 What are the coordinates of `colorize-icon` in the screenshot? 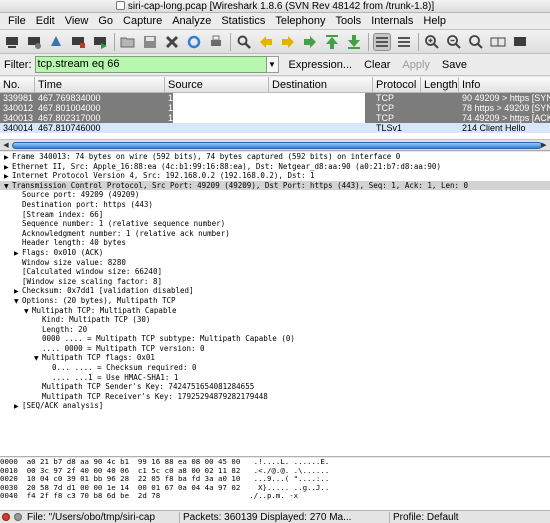 It's located at (382, 41).